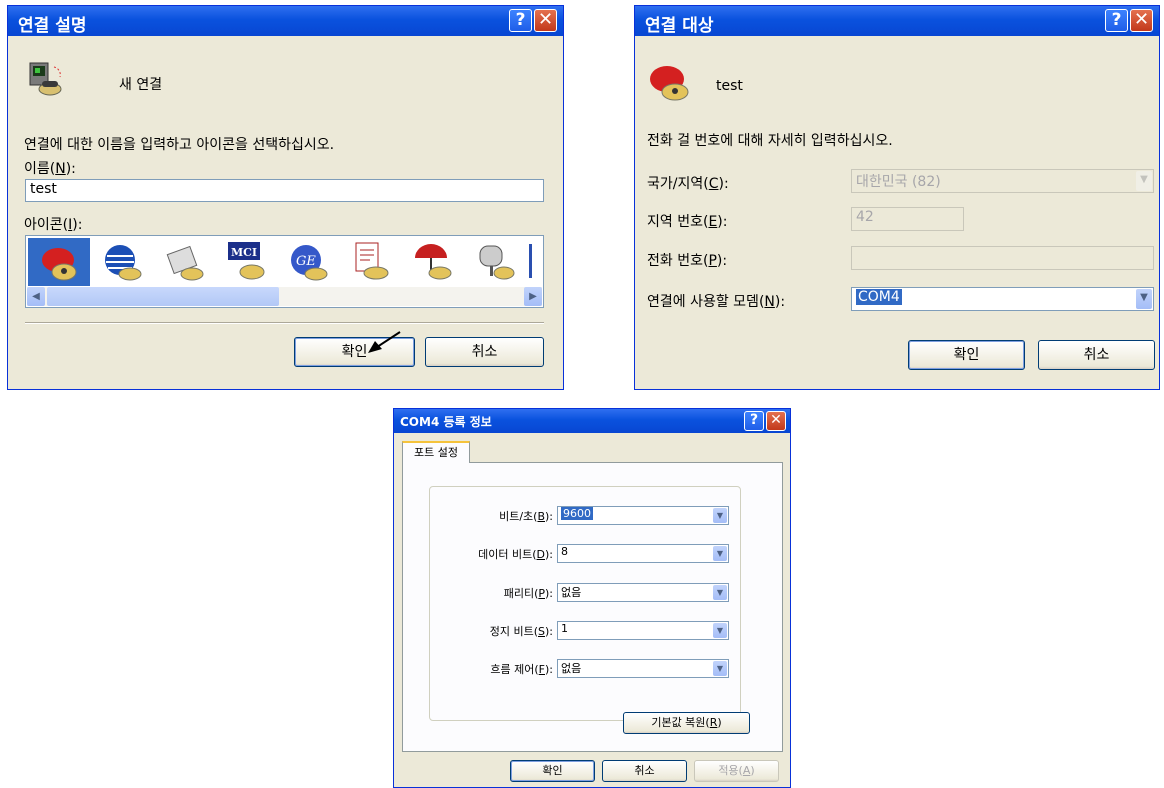 This screenshot has height=788, width=1164. What do you see at coordinates (247, 261) in the screenshot?
I see `mci-phone-icon: MCI` at bounding box center [247, 261].